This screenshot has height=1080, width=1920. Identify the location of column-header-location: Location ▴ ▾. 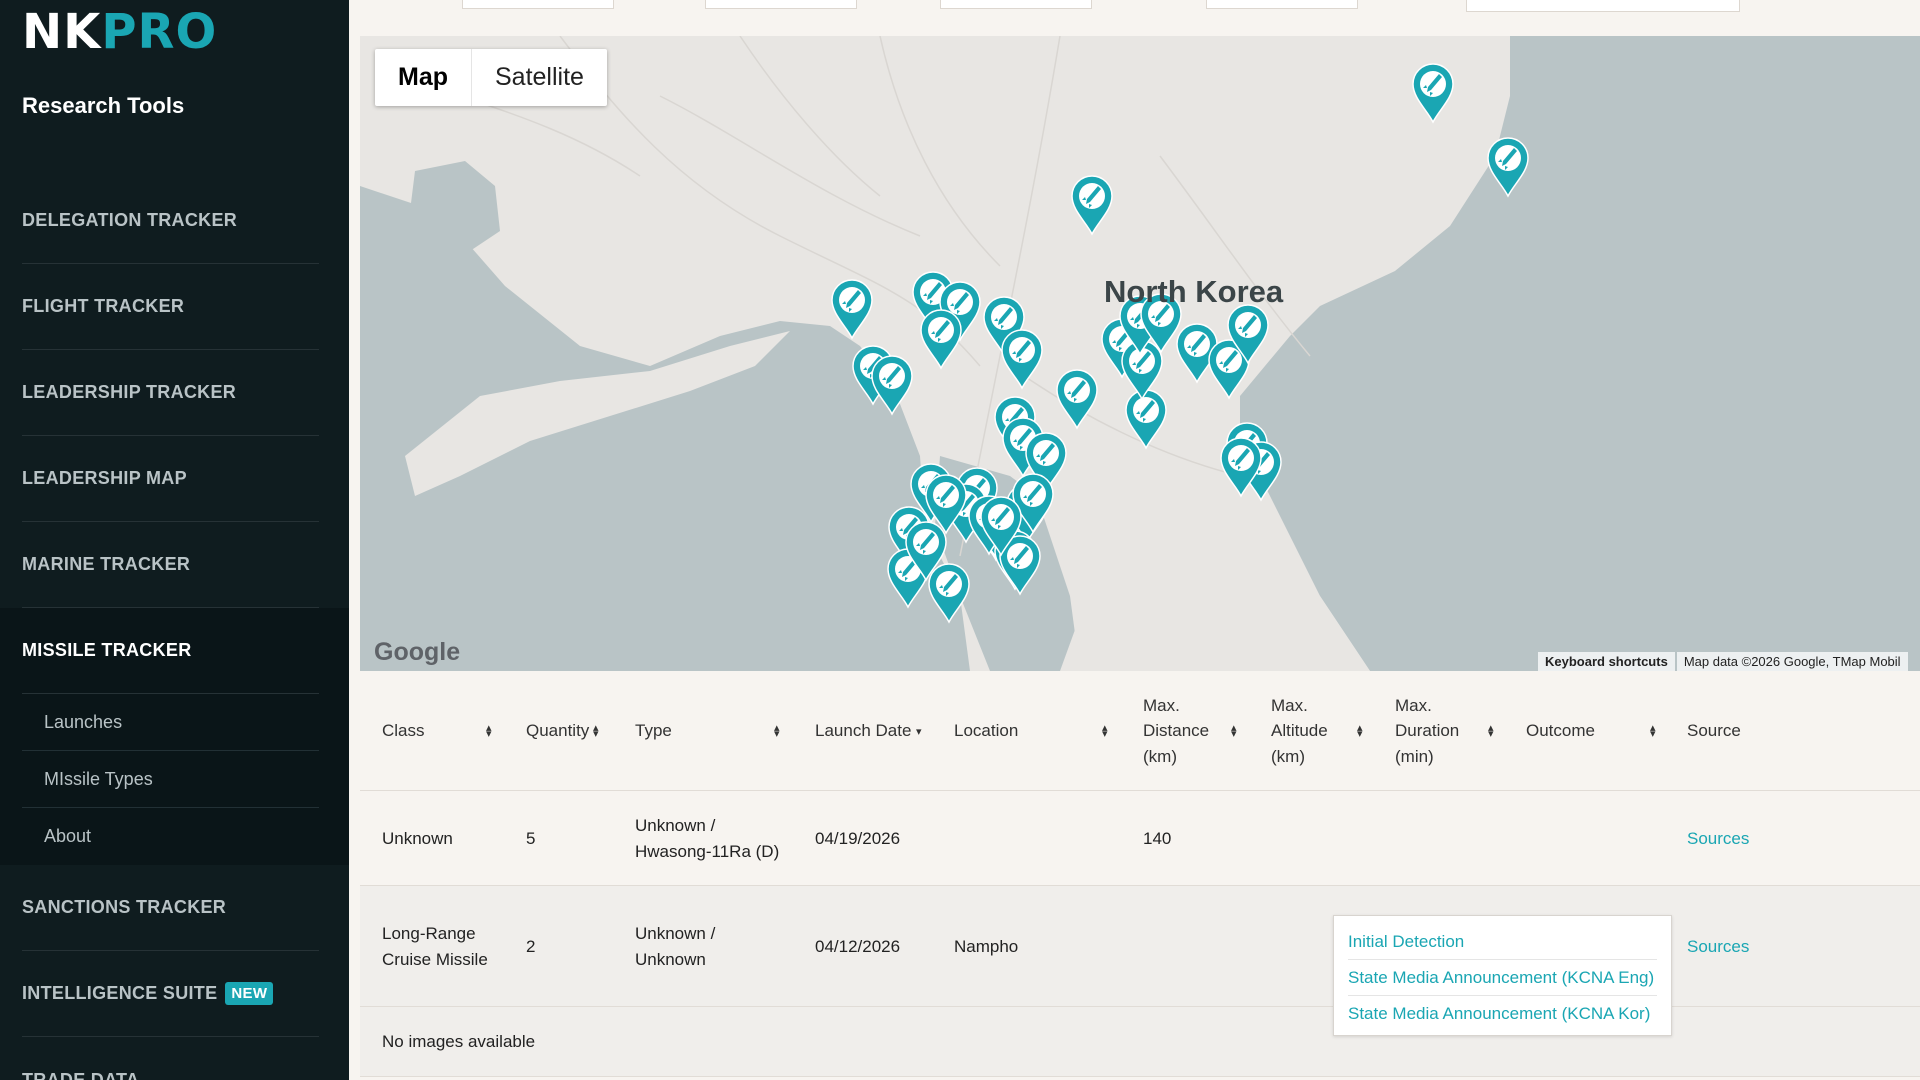
(1034, 731).